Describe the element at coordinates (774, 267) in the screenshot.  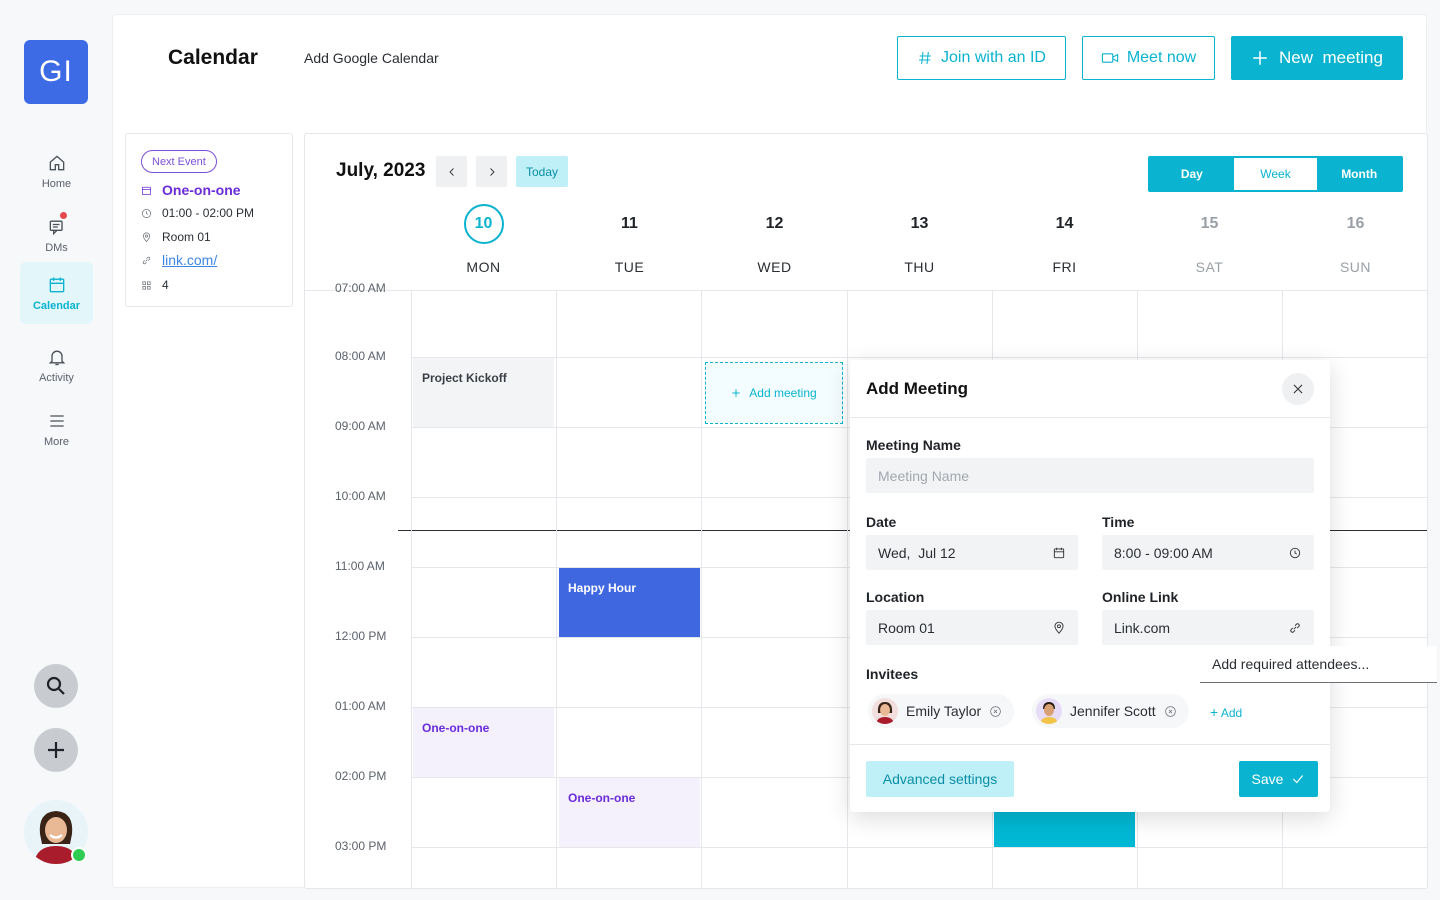
I see `day-name: WED` at that location.